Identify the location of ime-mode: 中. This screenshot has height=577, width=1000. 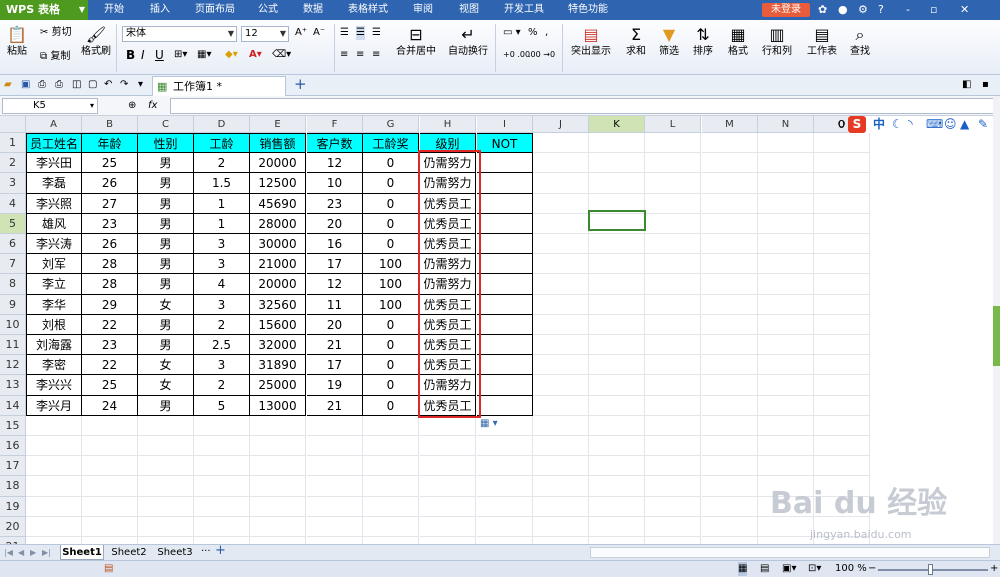
(879, 124).